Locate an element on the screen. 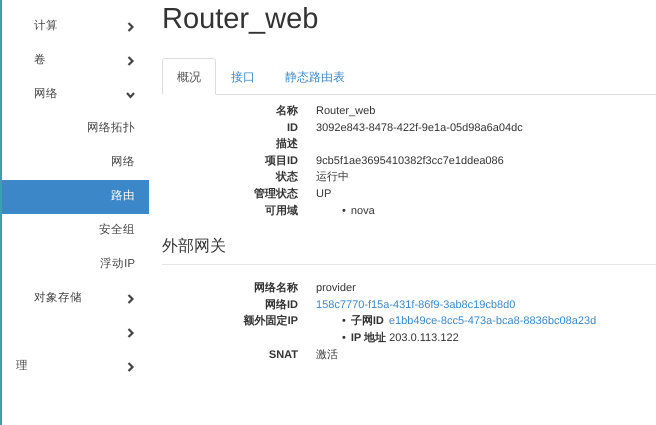  field-value: 激活 is located at coordinates (327, 354).